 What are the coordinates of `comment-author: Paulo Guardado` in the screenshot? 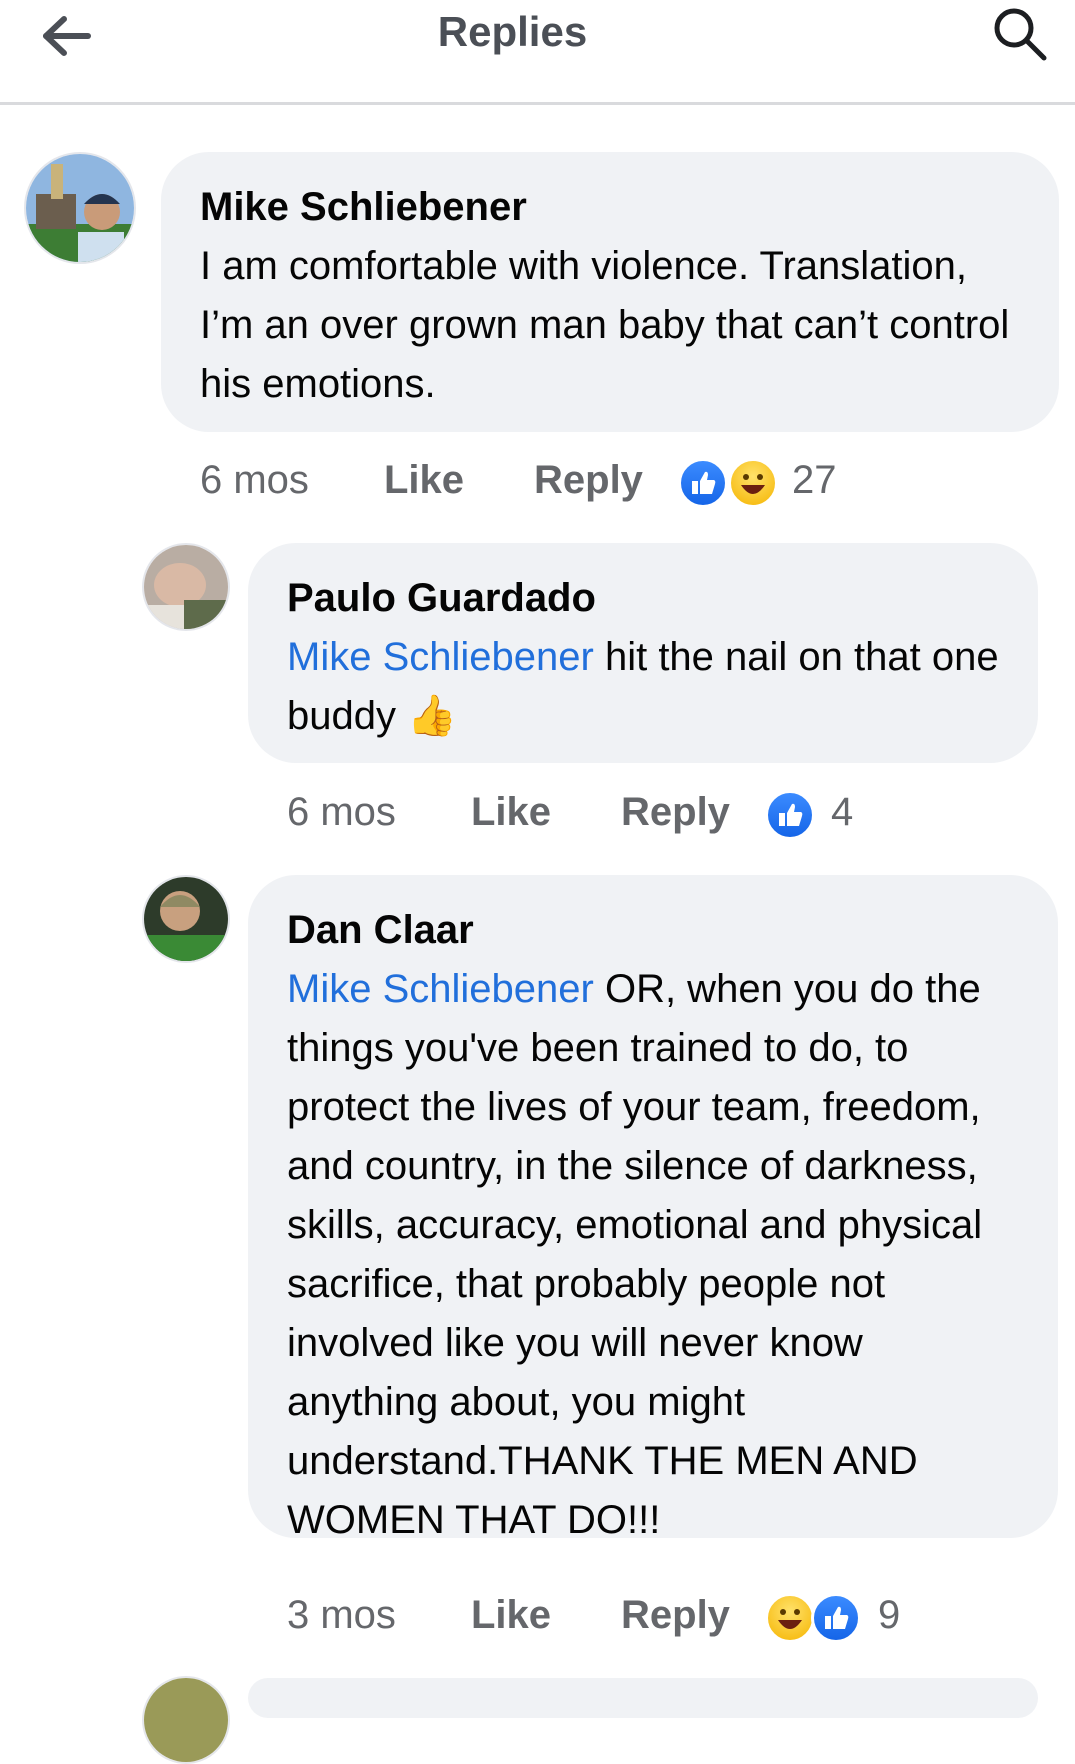 It's located at (644, 598).